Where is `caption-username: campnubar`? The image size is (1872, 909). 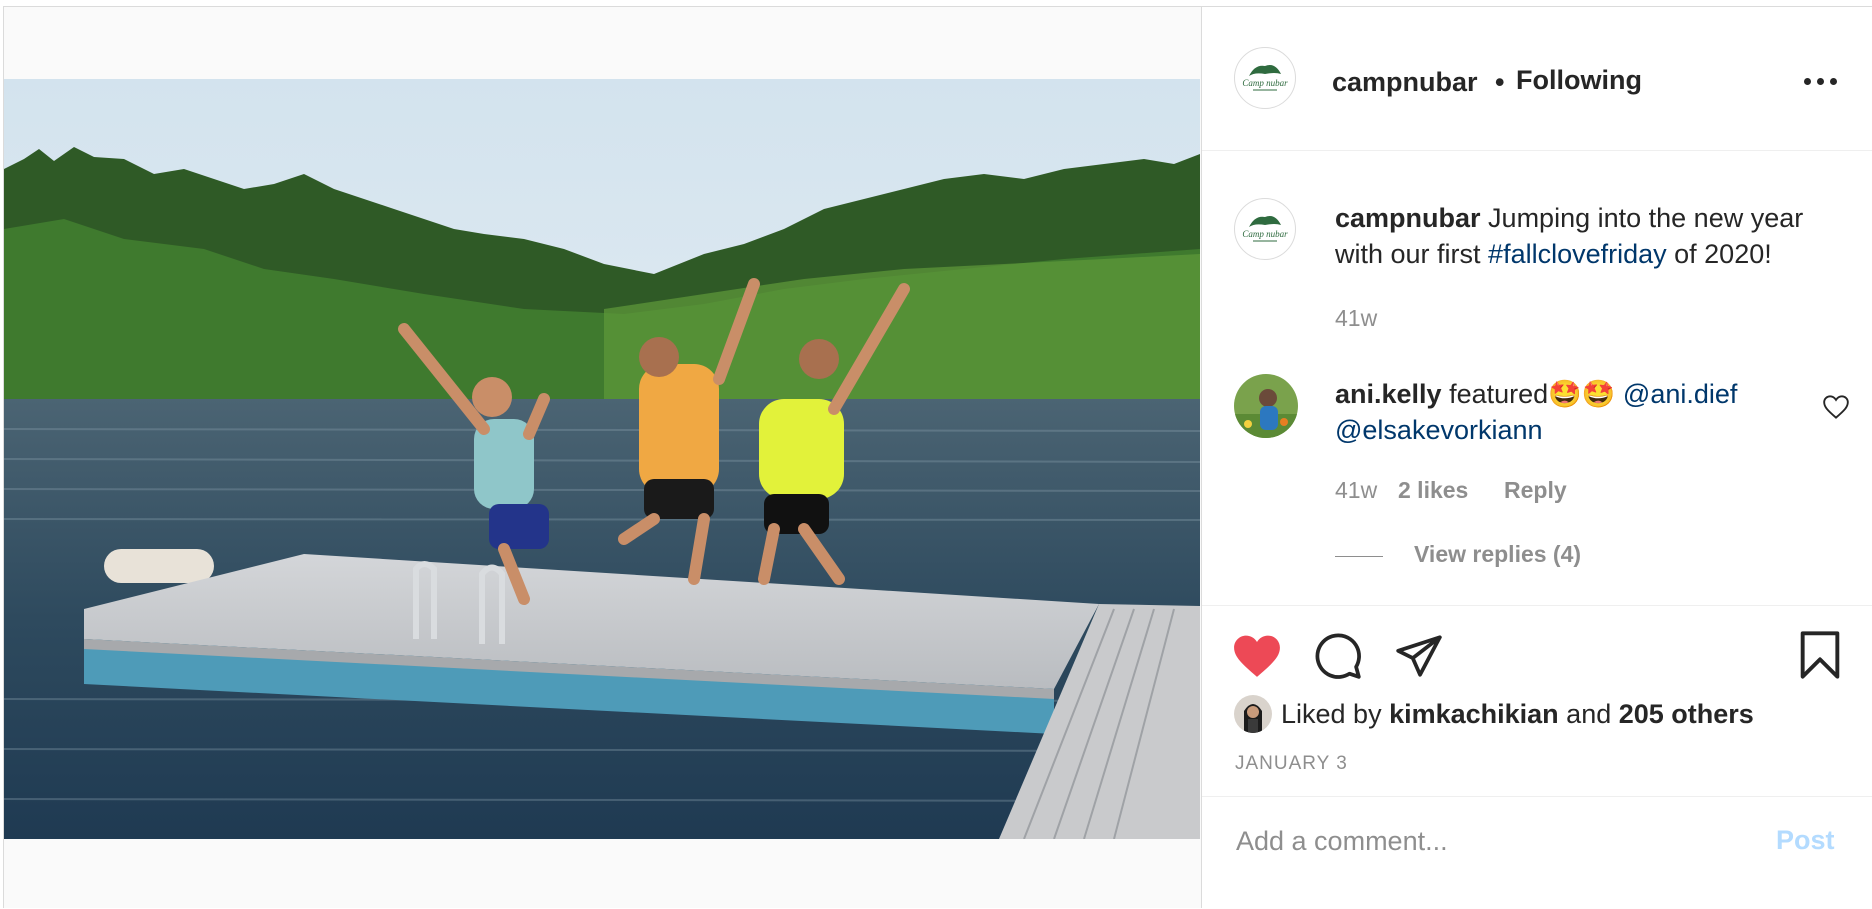
caption-username: campnubar is located at coordinates (1408, 218).